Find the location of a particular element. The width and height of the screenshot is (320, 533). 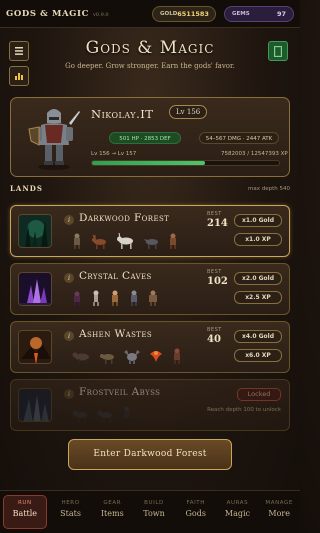

xp-multiplier: x6.0 XP is located at coordinates (258, 355).